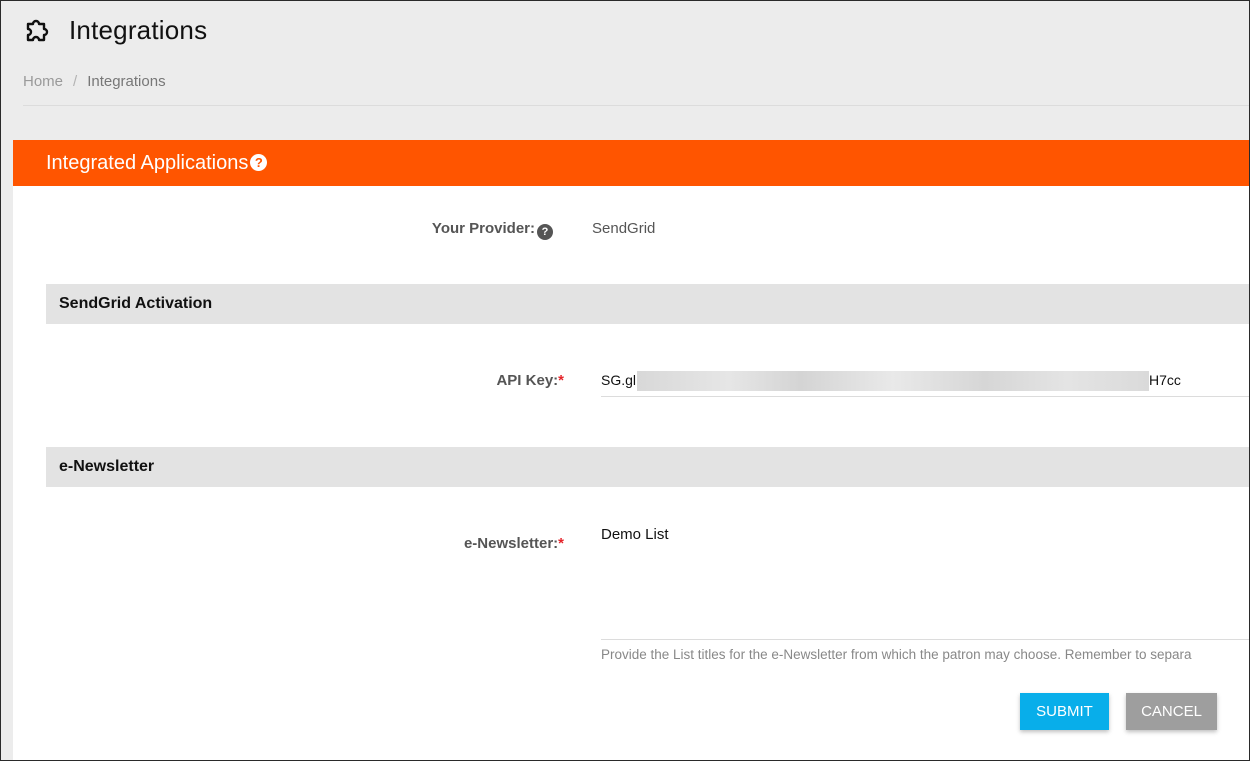  Describe the element at coordinates (43, 81) in the screenshot. I see `breadcrumb-home: Home` at that location.